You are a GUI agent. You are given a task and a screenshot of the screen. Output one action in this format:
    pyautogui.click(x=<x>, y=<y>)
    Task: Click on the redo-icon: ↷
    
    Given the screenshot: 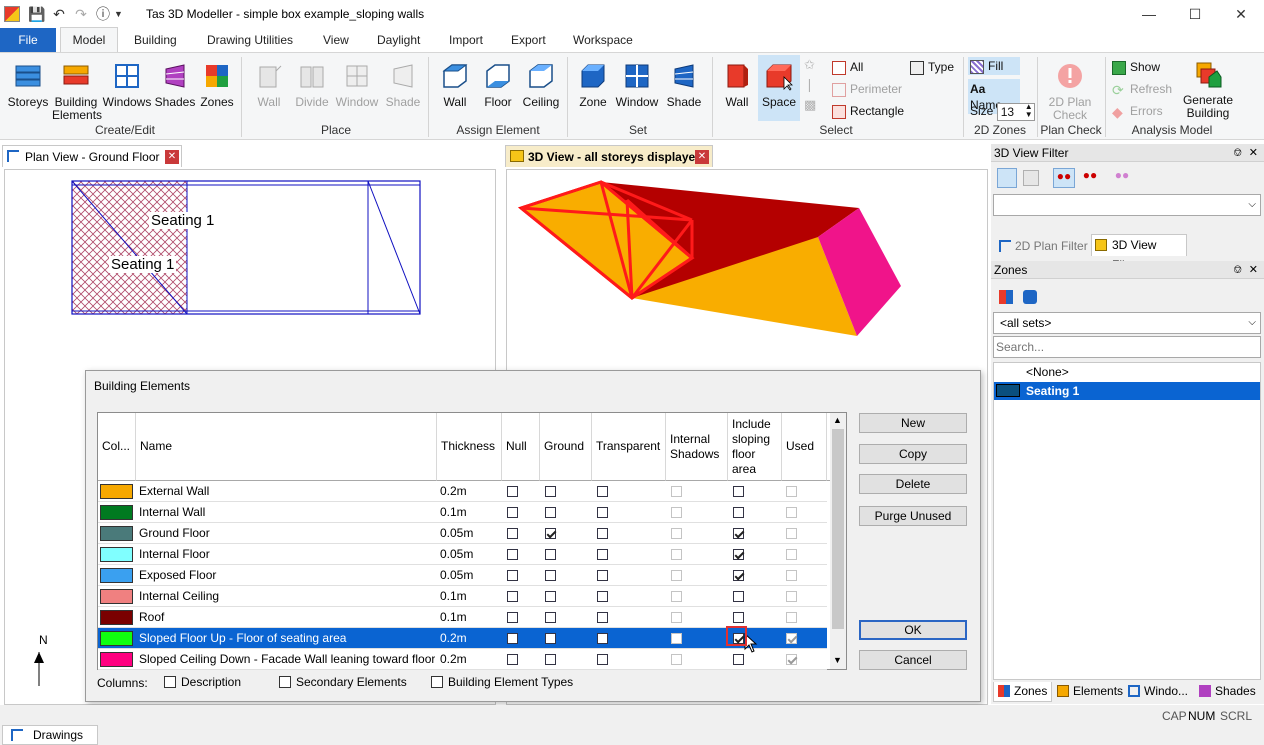 What is the action you would take?
    pyautogui.click(x=81, y=14)
    